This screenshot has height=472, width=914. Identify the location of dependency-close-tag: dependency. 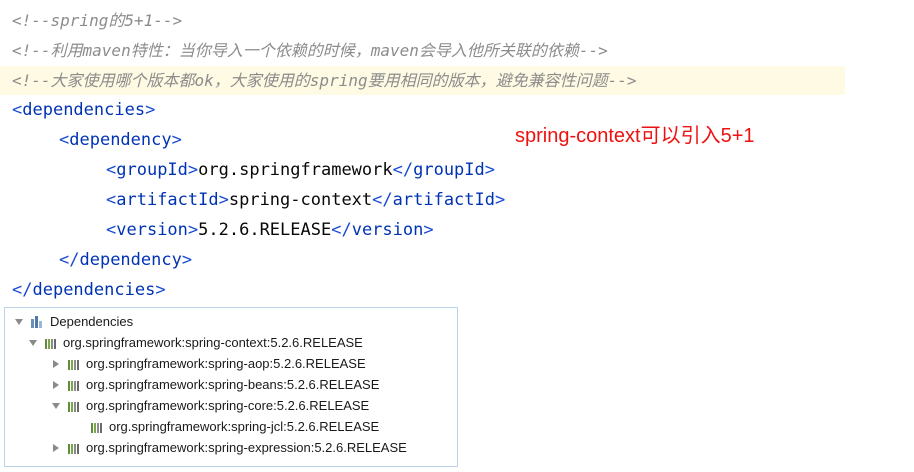
(130, 260).